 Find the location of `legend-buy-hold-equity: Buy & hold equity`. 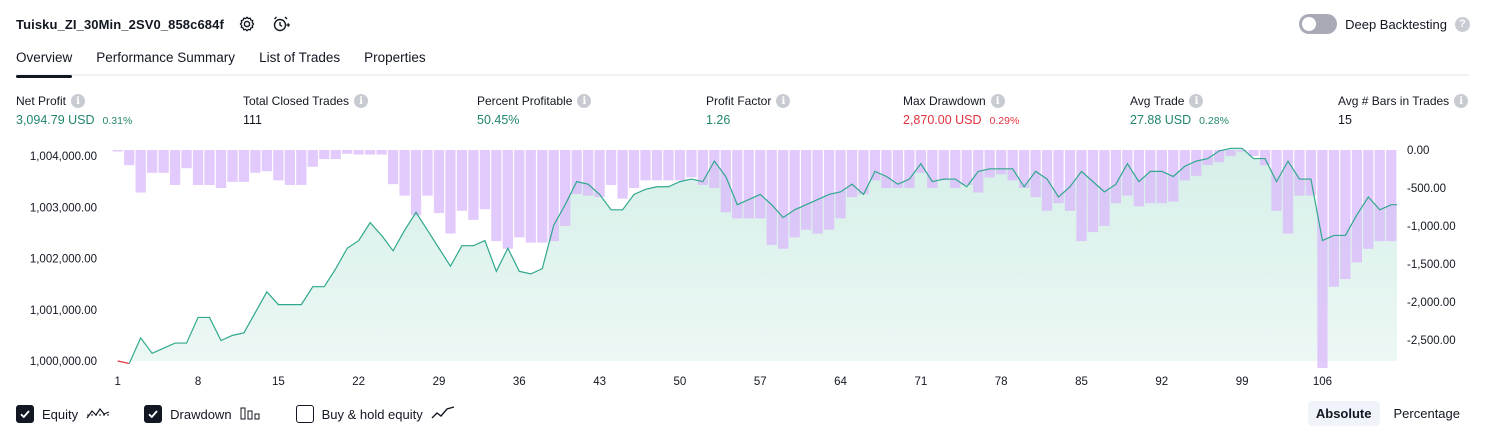

legend-buy-hold-equity: Buy & hold equity is located at coordinates (375, 414).